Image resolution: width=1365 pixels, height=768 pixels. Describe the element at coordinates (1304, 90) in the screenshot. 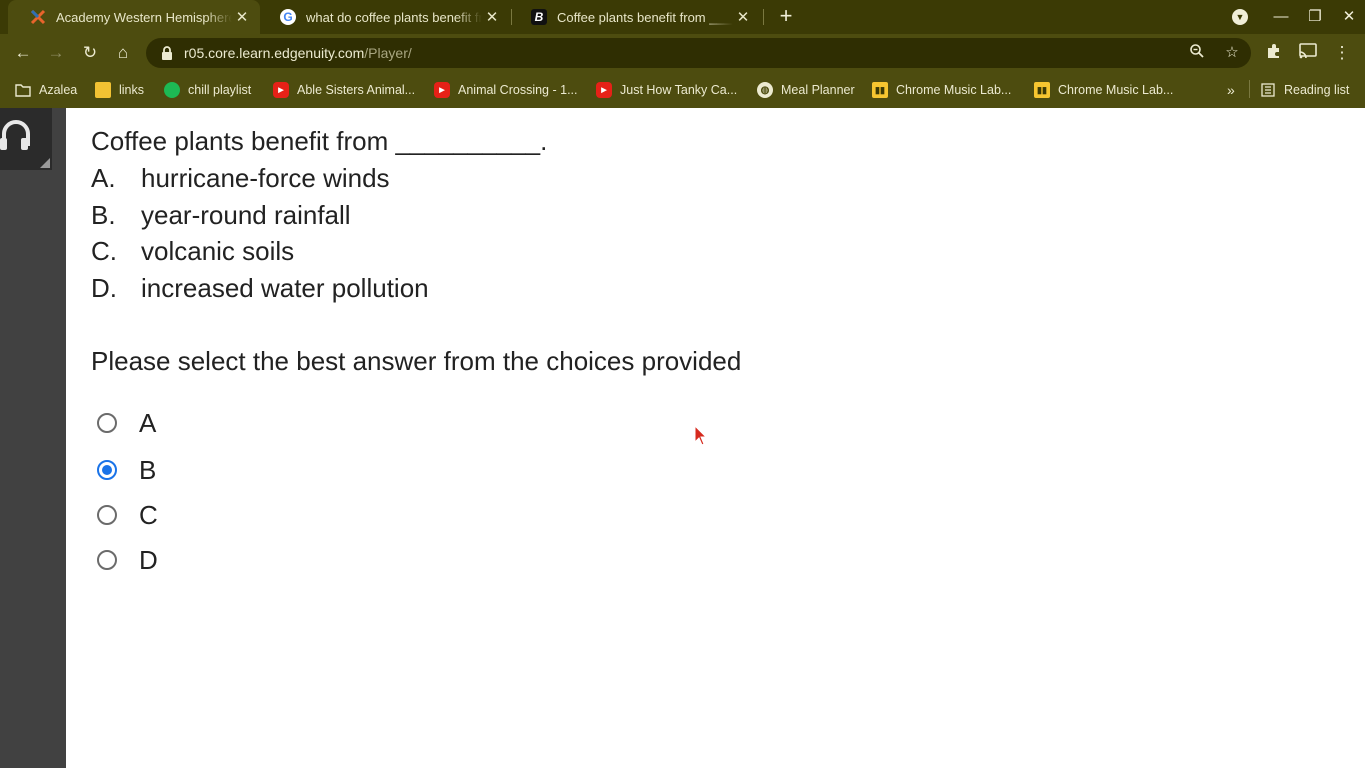

I see `reading-list-button: Reading list` at that location.